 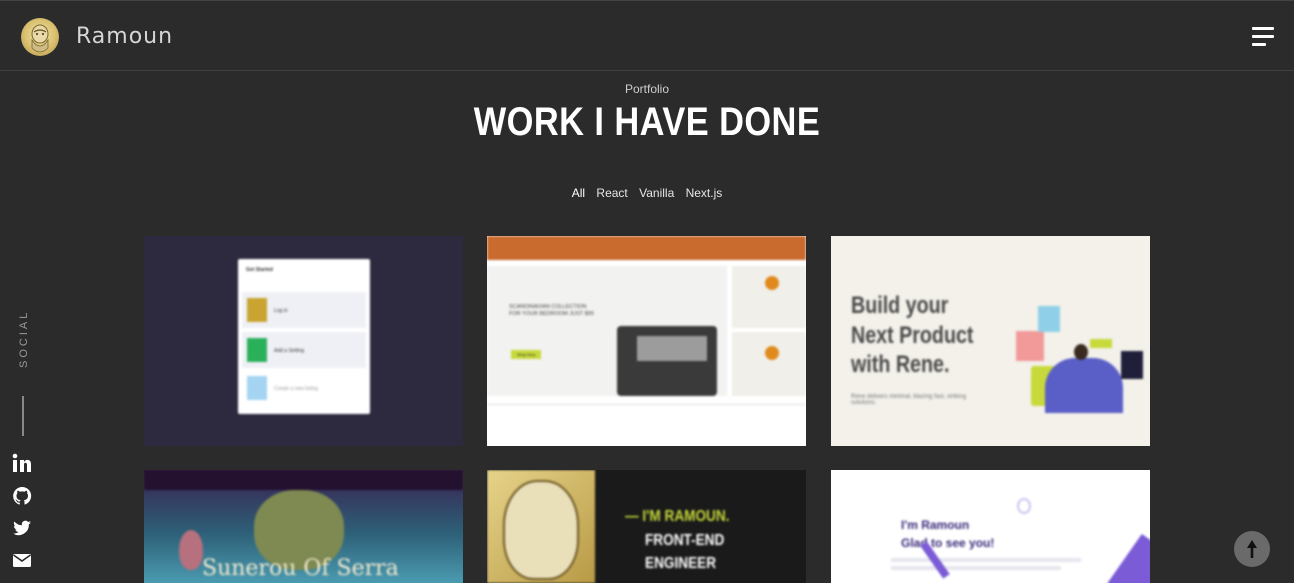 What do you see at coordinates (656, 193) in the screenshot?
I see `filter-vanilla: Vanilla` at bounding box center [656, 193].